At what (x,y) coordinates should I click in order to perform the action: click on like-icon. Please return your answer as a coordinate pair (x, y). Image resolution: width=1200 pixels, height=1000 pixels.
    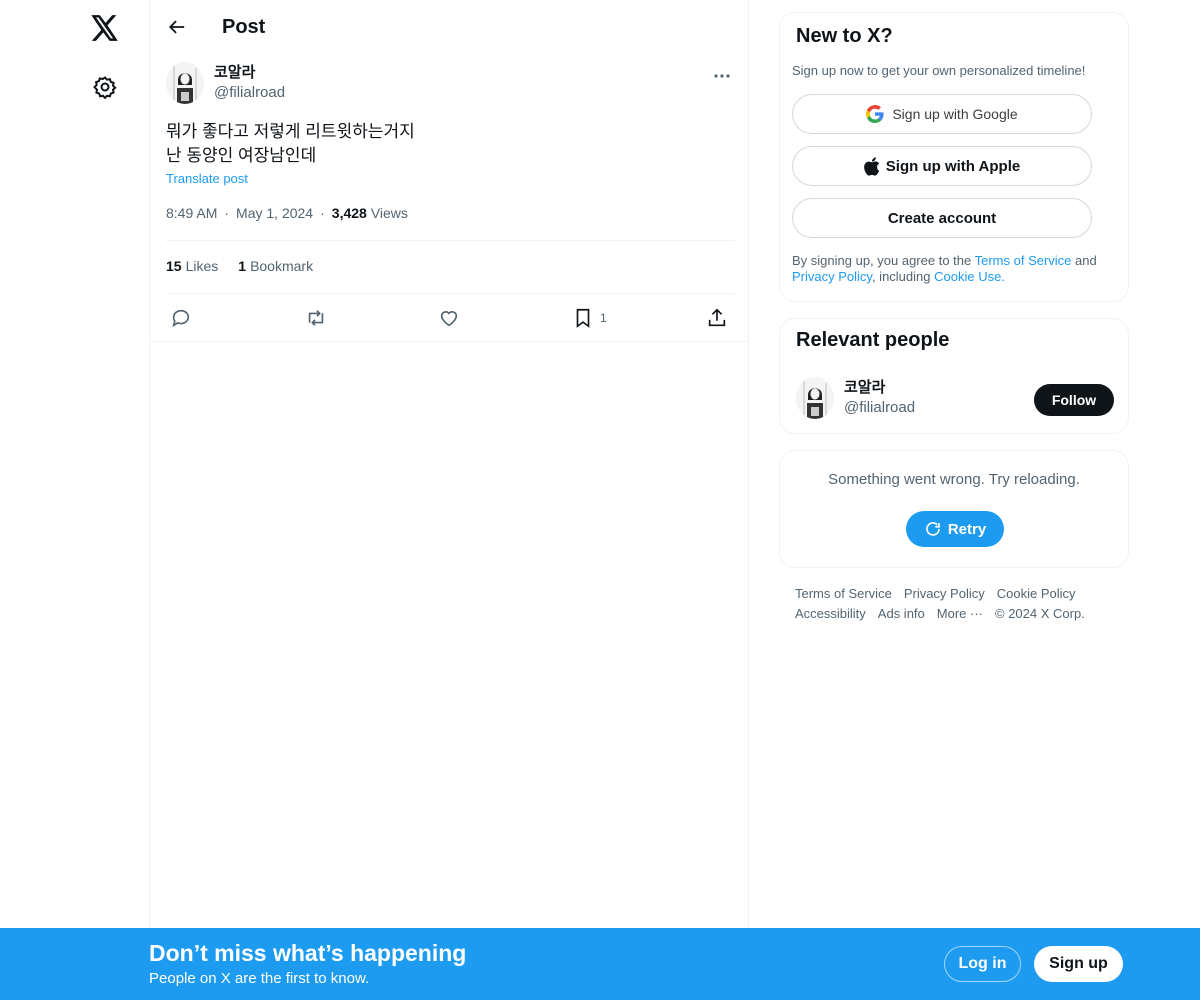
    Looking at the image, I should click on (449, 318).